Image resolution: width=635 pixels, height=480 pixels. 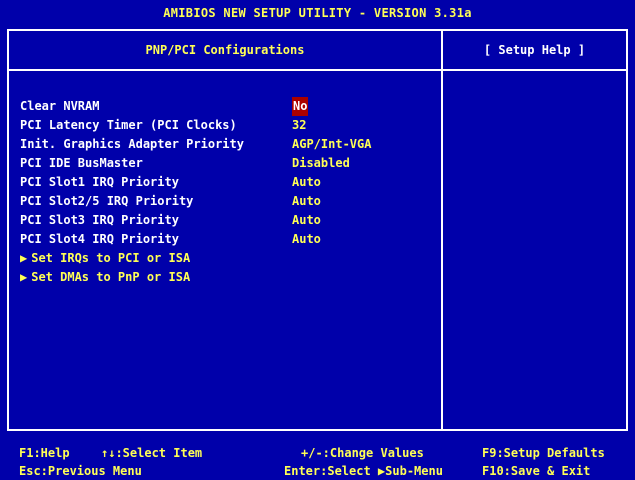 I want to click on submenu-text: Set DMAs to PnP or ISA, so click(x=111, y=277).